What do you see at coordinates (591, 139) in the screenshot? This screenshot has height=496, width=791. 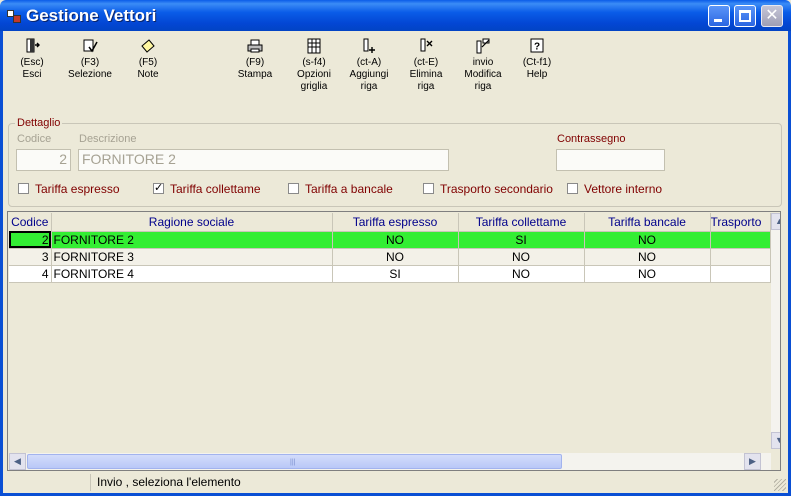 I see `contrassegno-label: Contrassegno` at bounding box center [591, 139].